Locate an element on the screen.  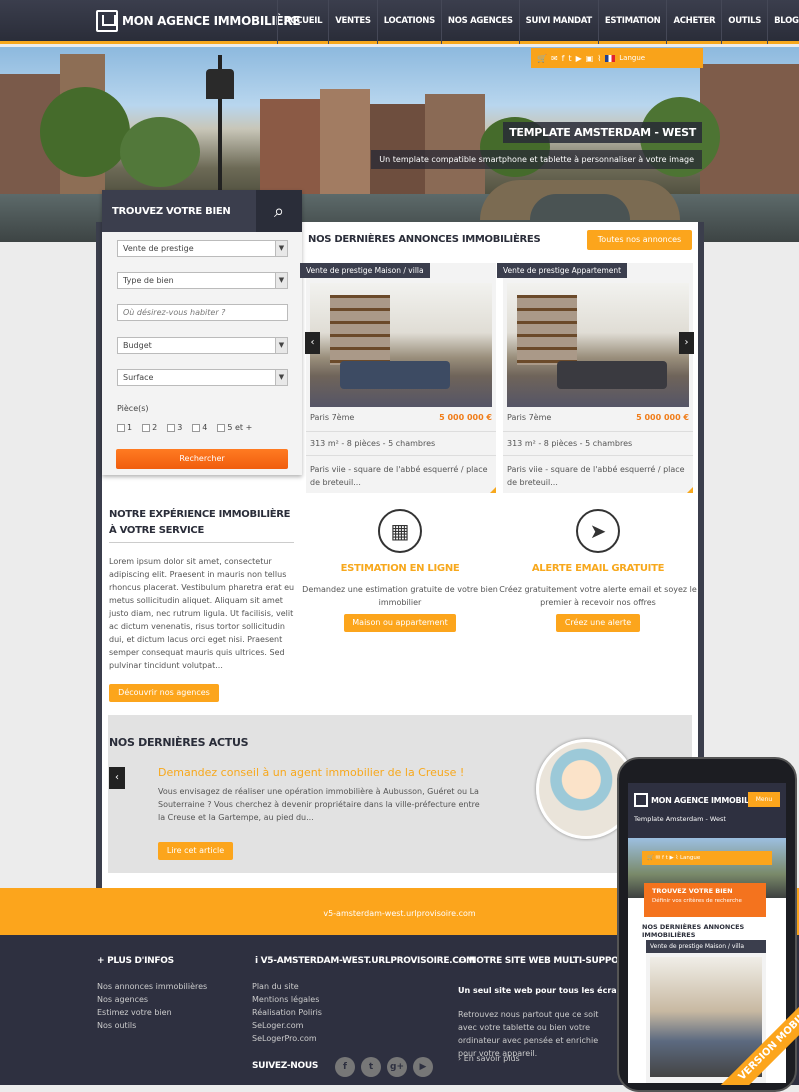
video-icon: ▶ is located at coordinates (579, 58).